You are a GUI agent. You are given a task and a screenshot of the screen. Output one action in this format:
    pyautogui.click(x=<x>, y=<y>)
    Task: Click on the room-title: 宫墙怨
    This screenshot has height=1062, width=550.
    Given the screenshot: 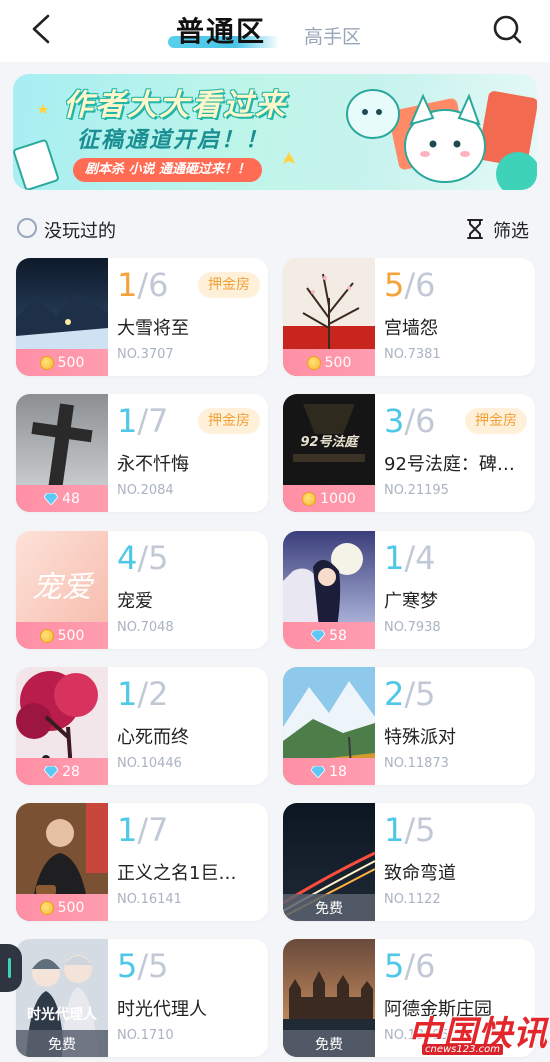 What is the action you would take?
    pyautogui.click(x=411, y=328)
    